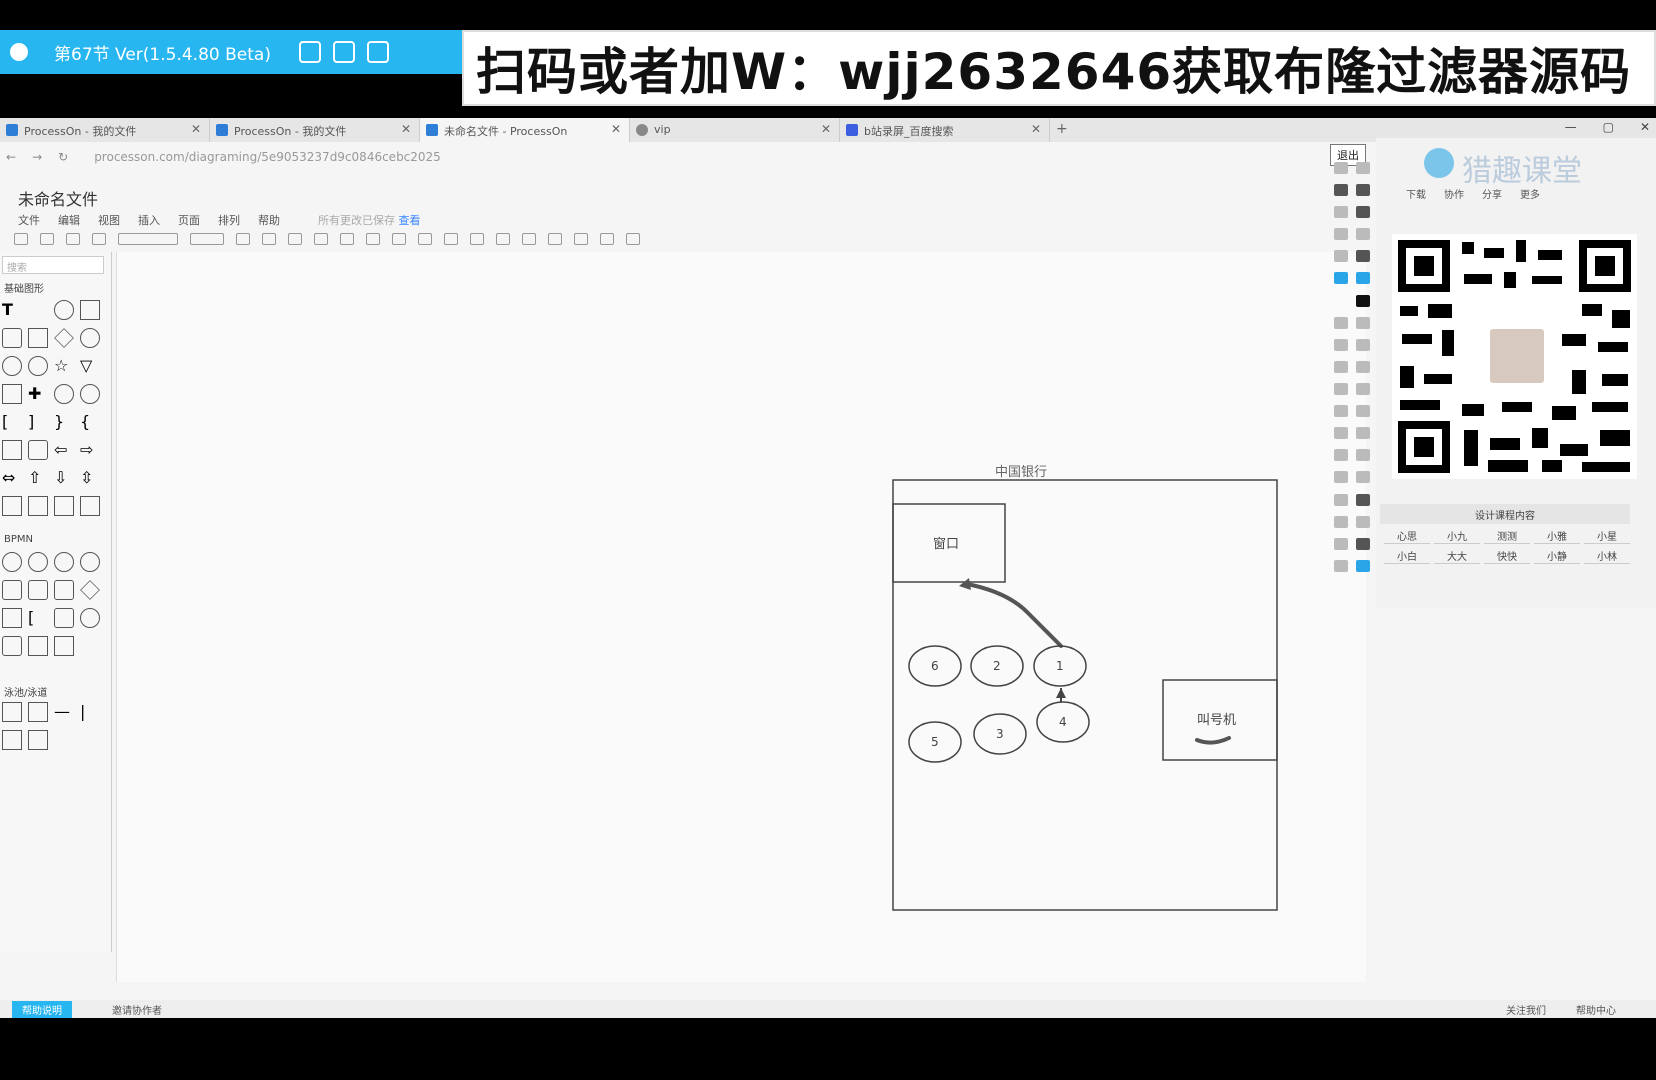  I want to click on u-turn-2-shape-icon, so click(38, 506).